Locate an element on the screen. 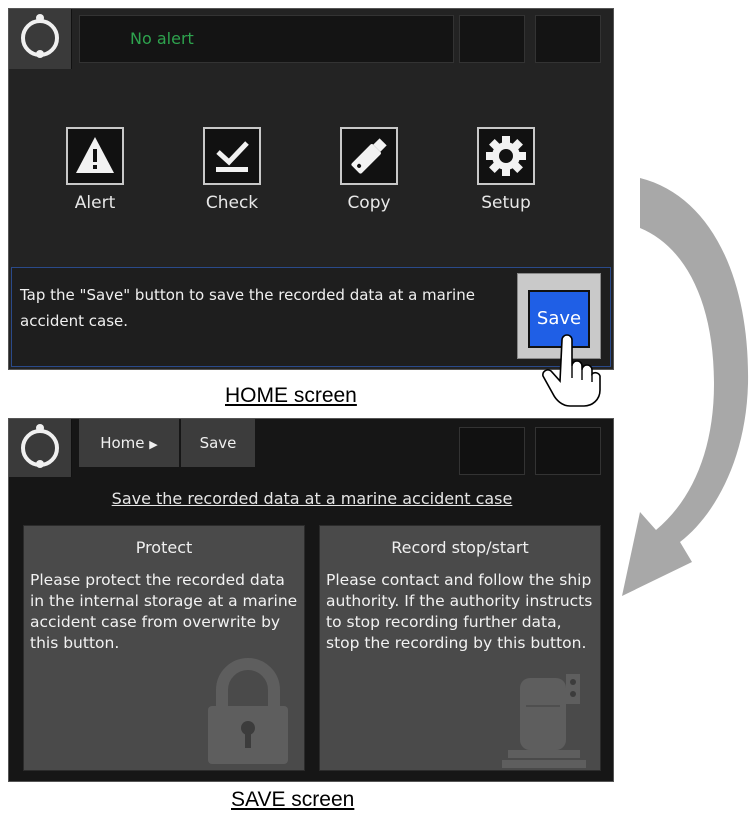 This screenshot has height=816, width=750. copy-label: Copy is located at coordinates (369, 203).